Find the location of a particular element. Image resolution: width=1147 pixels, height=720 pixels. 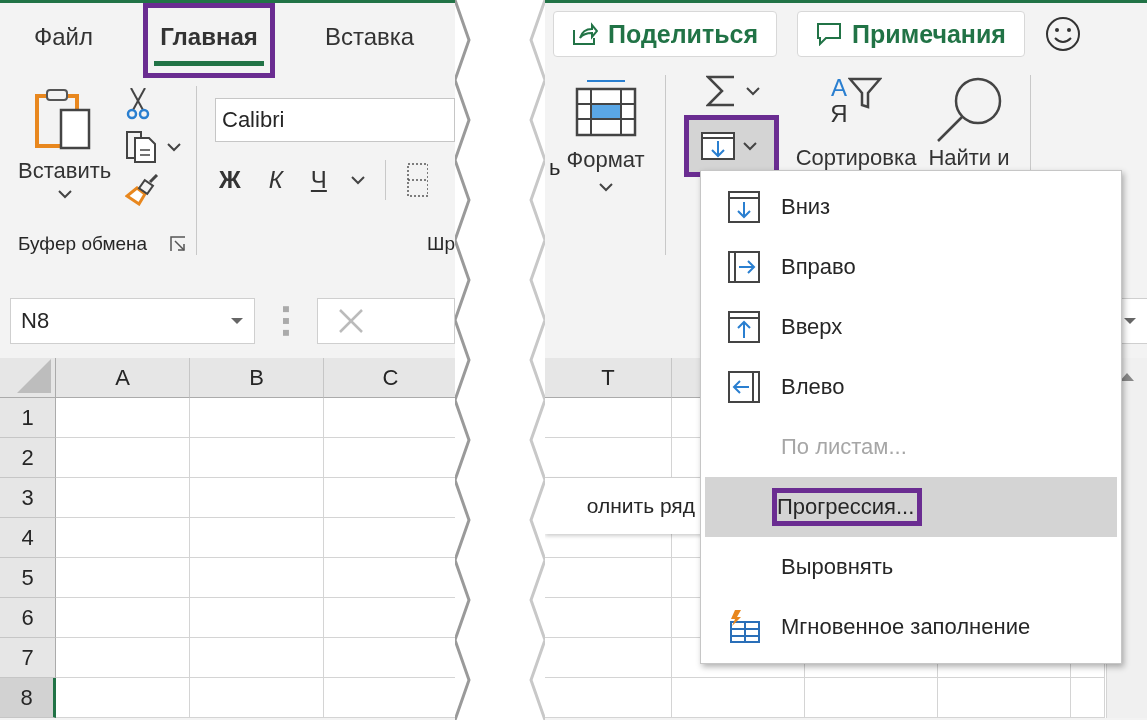

italic-button: К is located at coordinates (275, 180).